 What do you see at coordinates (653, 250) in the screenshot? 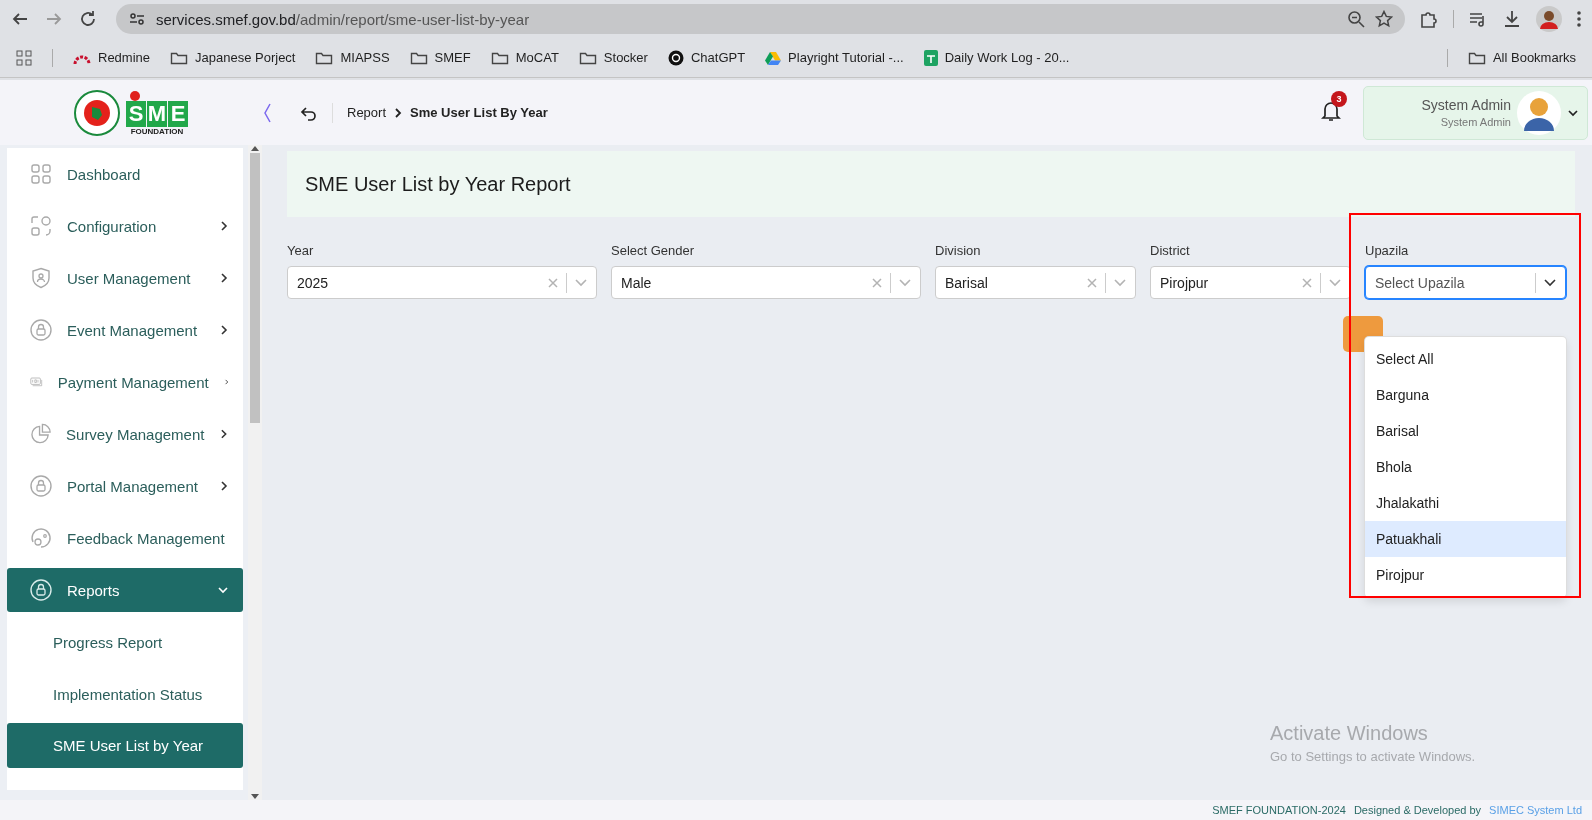
I see `field-label: Select Gender` at bounding box center [653, 250].